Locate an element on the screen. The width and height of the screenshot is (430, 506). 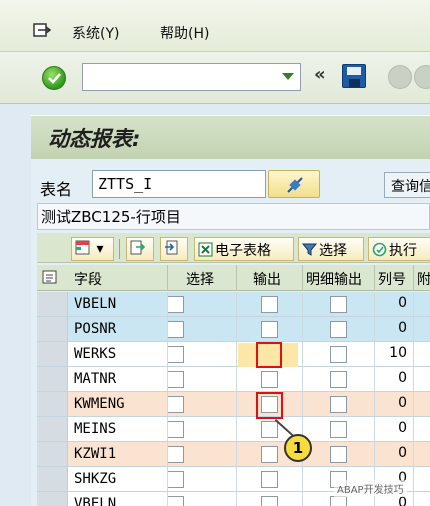
field-name-cell: MEINS is located at coordinates (95, 429).